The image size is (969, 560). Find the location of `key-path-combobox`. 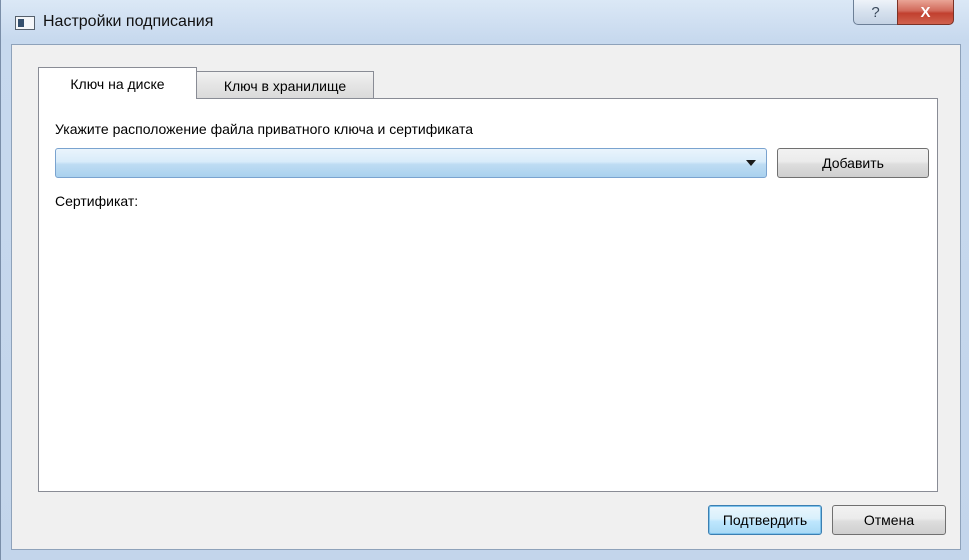

key-path-combobox is located at coordinates (411, 163).